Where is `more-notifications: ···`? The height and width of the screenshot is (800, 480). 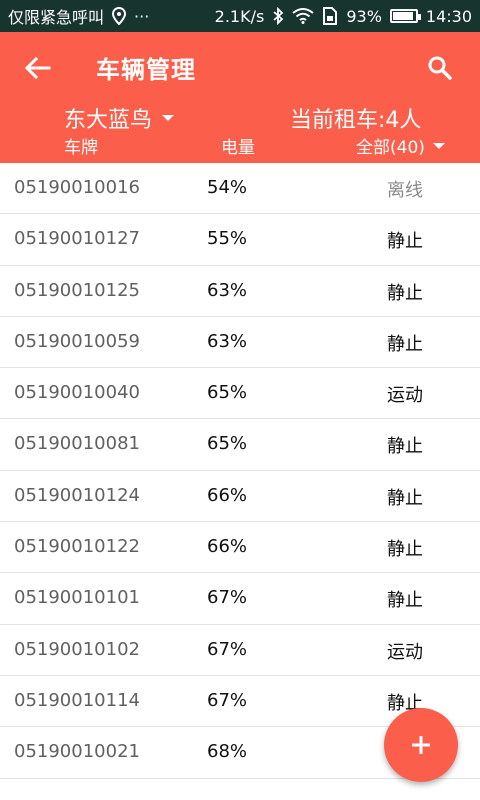
more-notifications: ··· is located at coordinates (142, 16).